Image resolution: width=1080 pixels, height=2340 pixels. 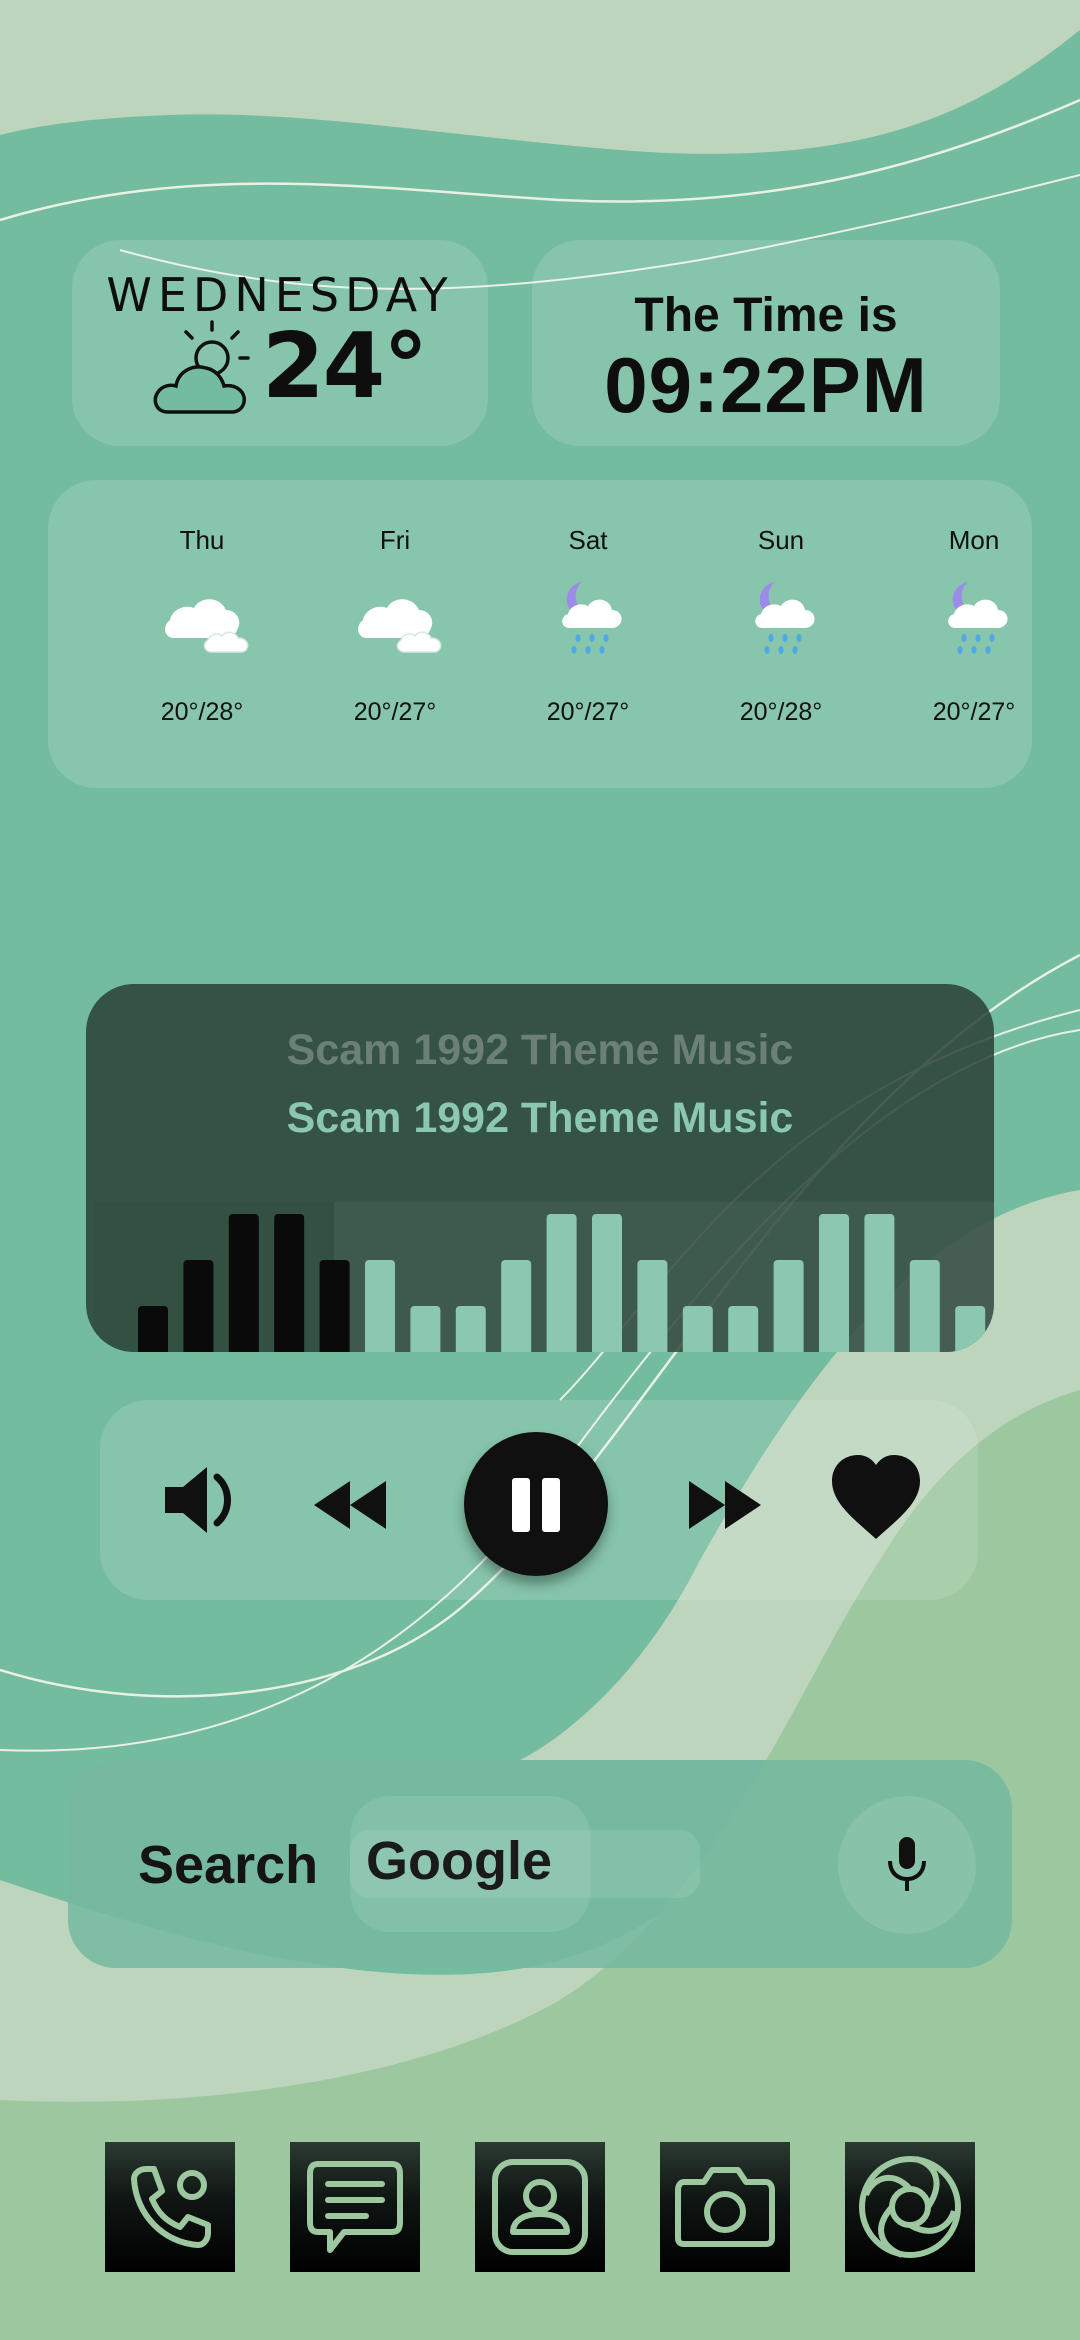 I want to click on search-widget: Search Google, so click(x=540, y=1864).